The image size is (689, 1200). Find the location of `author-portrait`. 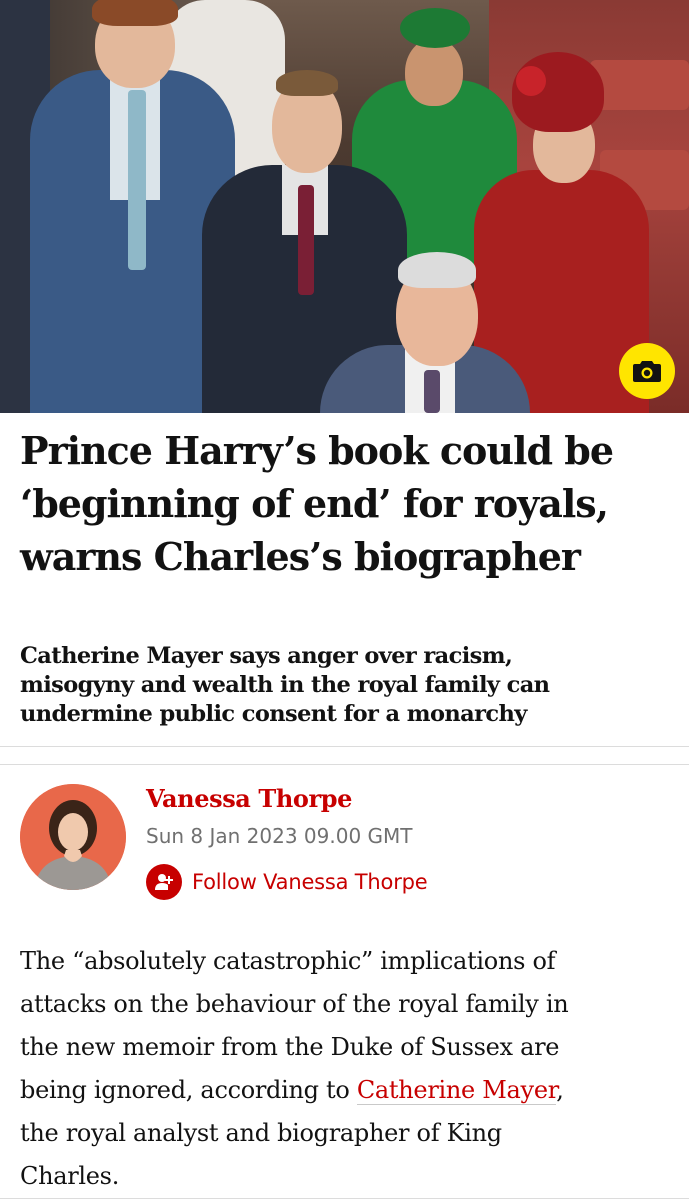

author-portrait is located at coordinates (73, 837).